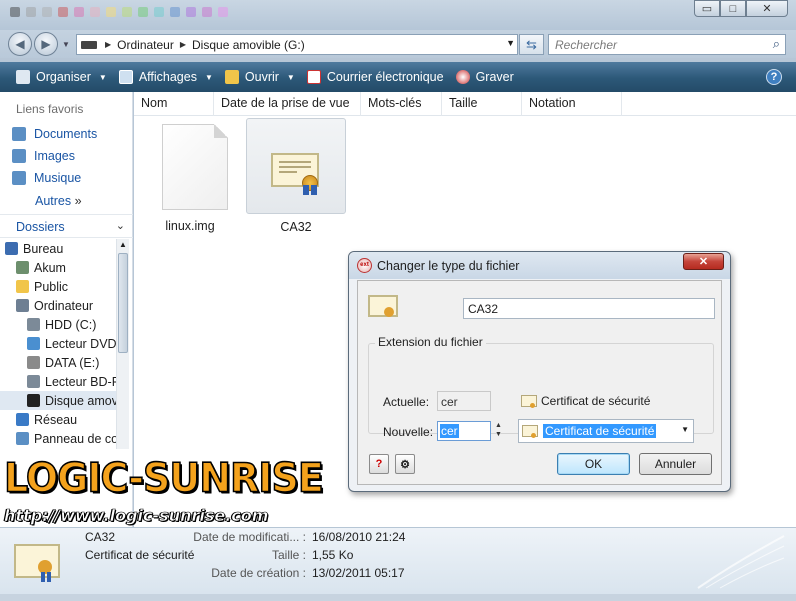  Describe the element at coordinates (54, 156) in the screenshot. I see `favorite-label: Images` at that location.